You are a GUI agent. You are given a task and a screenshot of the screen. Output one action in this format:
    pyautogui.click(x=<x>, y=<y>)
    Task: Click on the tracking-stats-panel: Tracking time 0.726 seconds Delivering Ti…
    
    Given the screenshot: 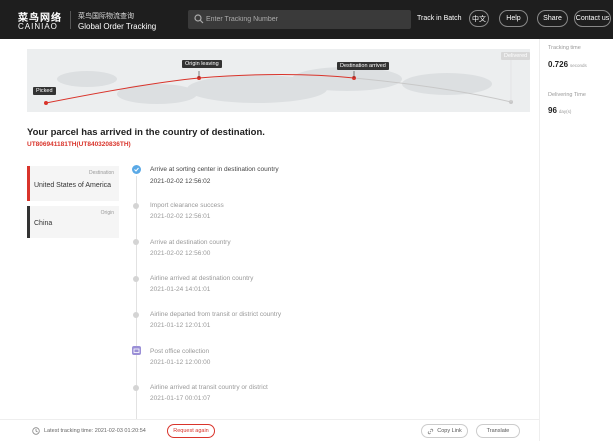 What is the action you would take?
    pyautogui.click(x=576, y=240)
    